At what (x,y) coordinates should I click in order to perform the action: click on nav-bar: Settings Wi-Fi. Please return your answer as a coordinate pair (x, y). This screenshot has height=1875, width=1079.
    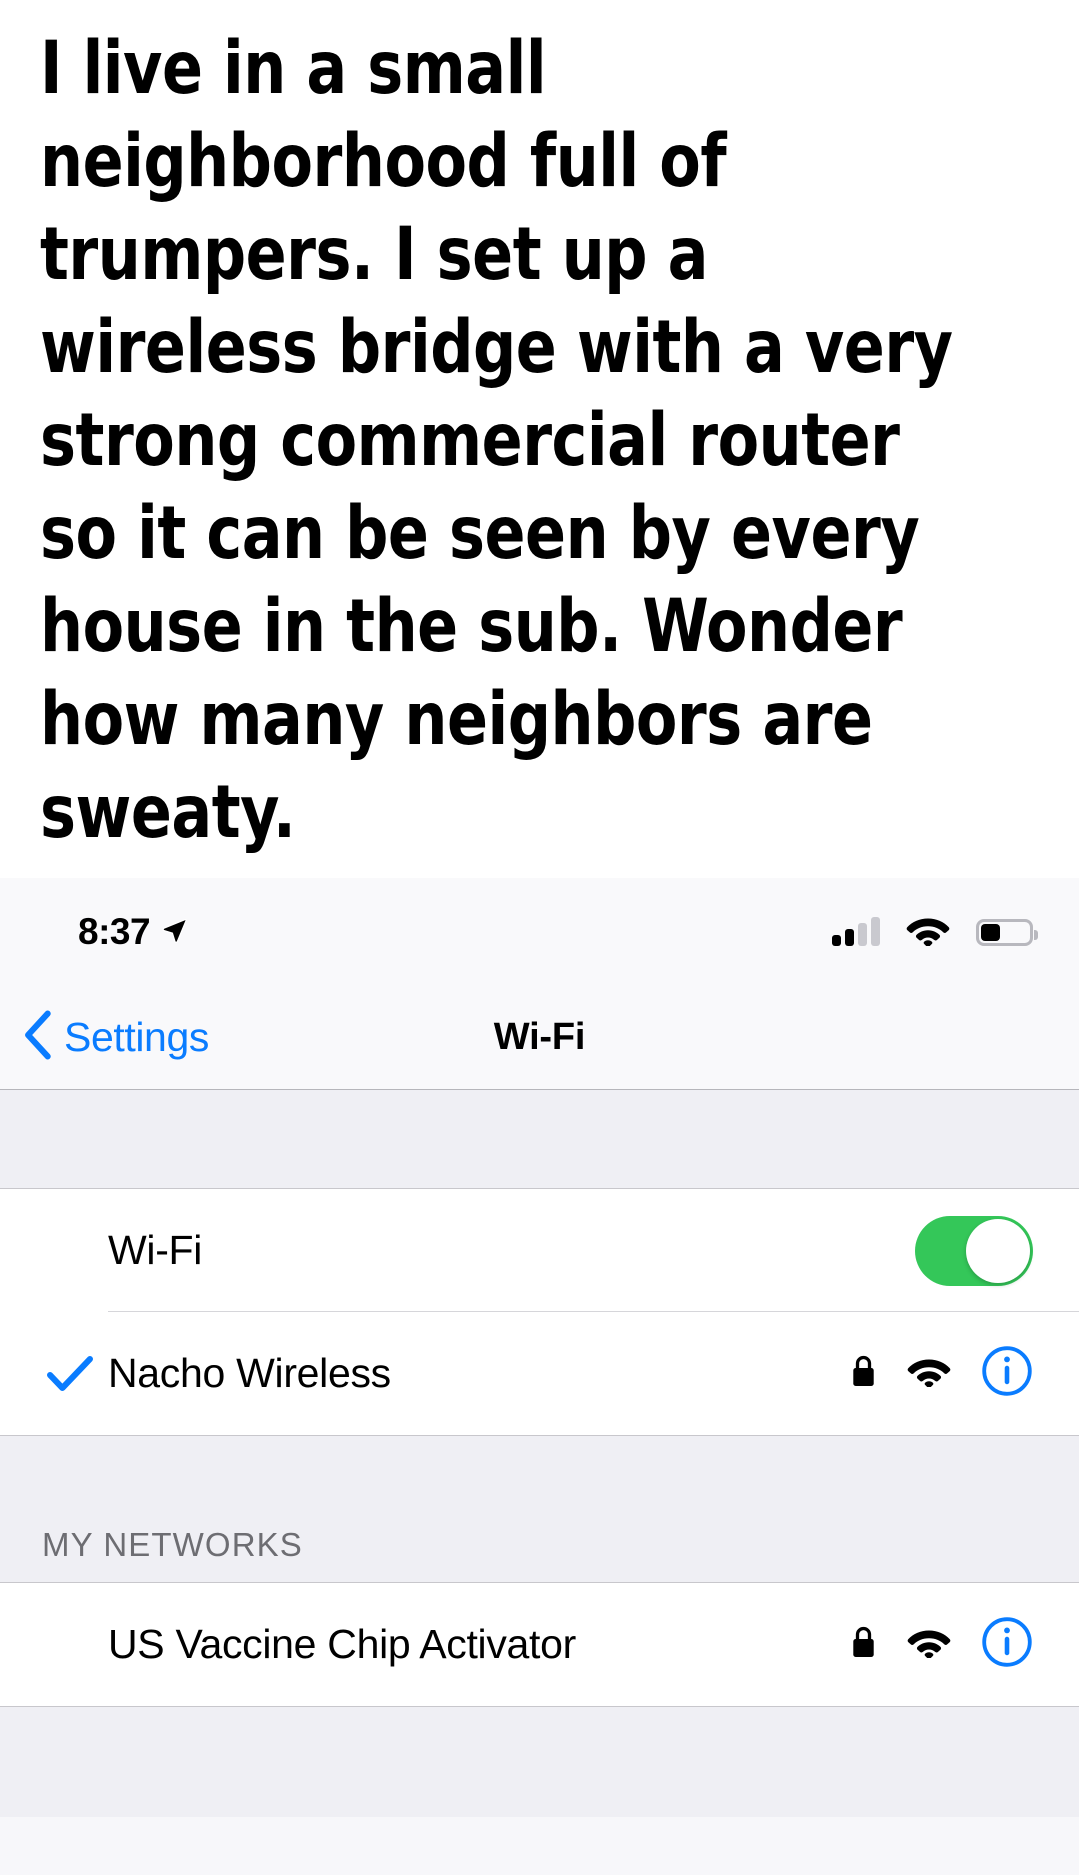
    Looking at the image, I should click on (539, 1038).